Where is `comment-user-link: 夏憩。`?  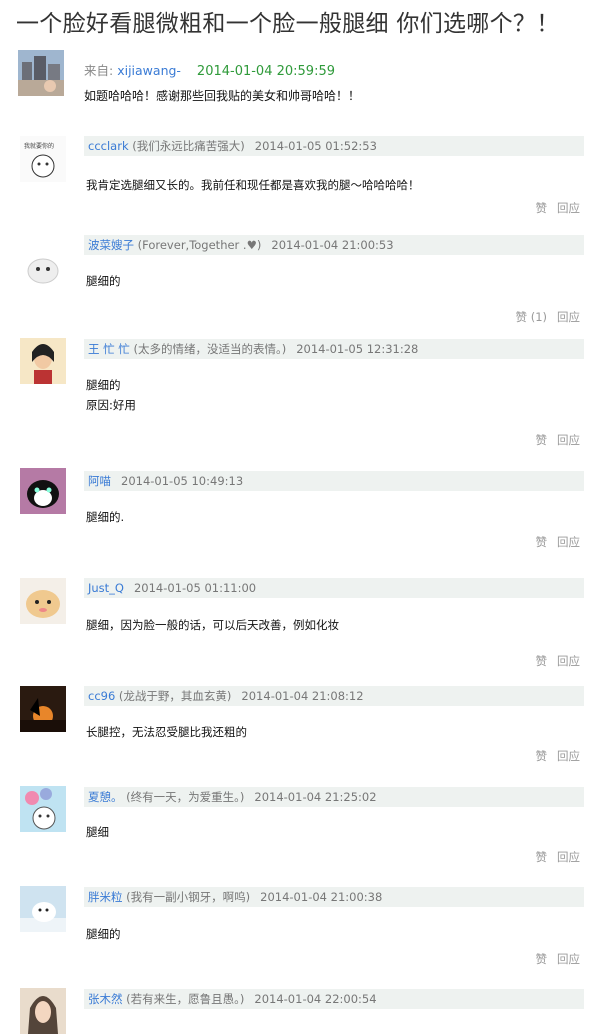
comment-user-link: 夏憩。 is located at coordinates (105, 797).